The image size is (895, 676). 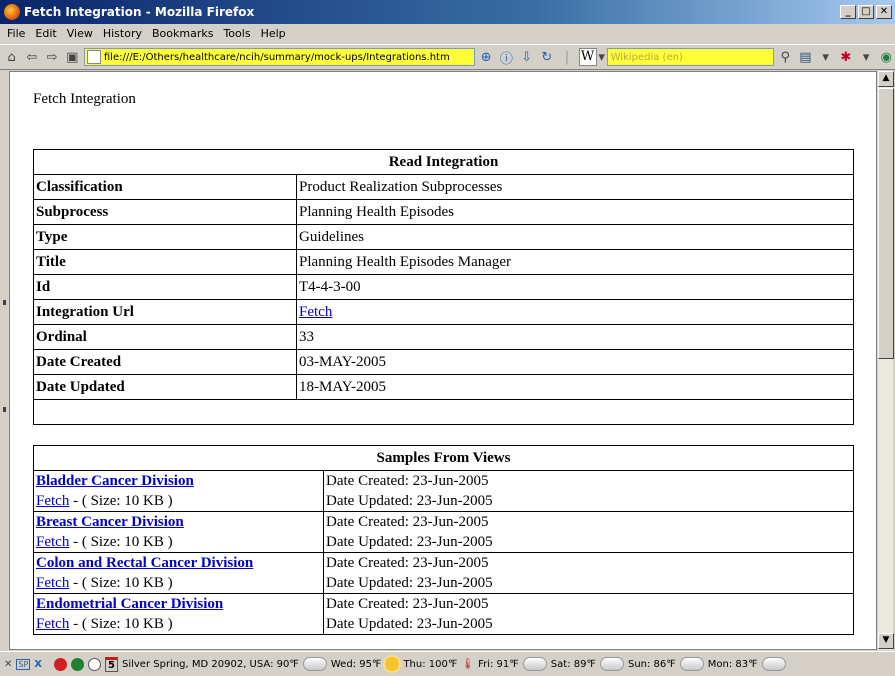 I want to click on field-label: Date Updated, so click(x=165, y=387).